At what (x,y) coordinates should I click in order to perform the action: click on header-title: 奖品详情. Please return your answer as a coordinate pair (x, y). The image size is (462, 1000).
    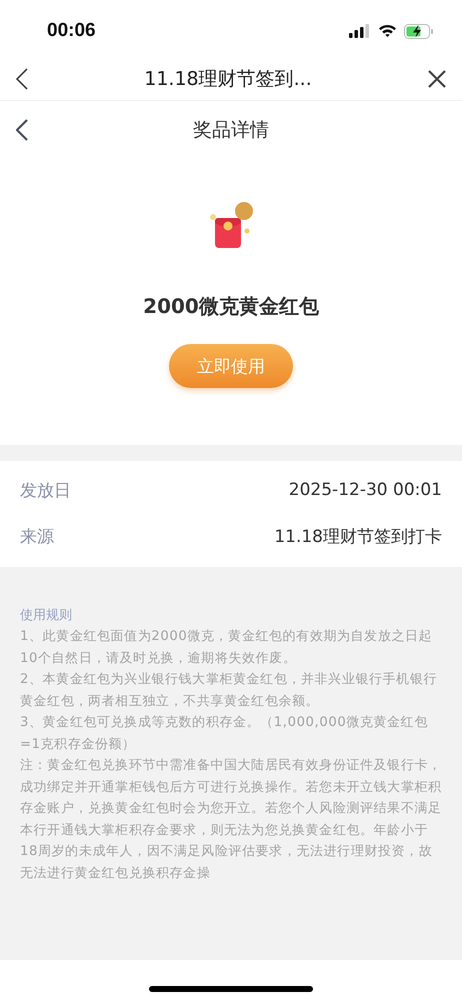
    Looking at the image, I should click on (231, 130).